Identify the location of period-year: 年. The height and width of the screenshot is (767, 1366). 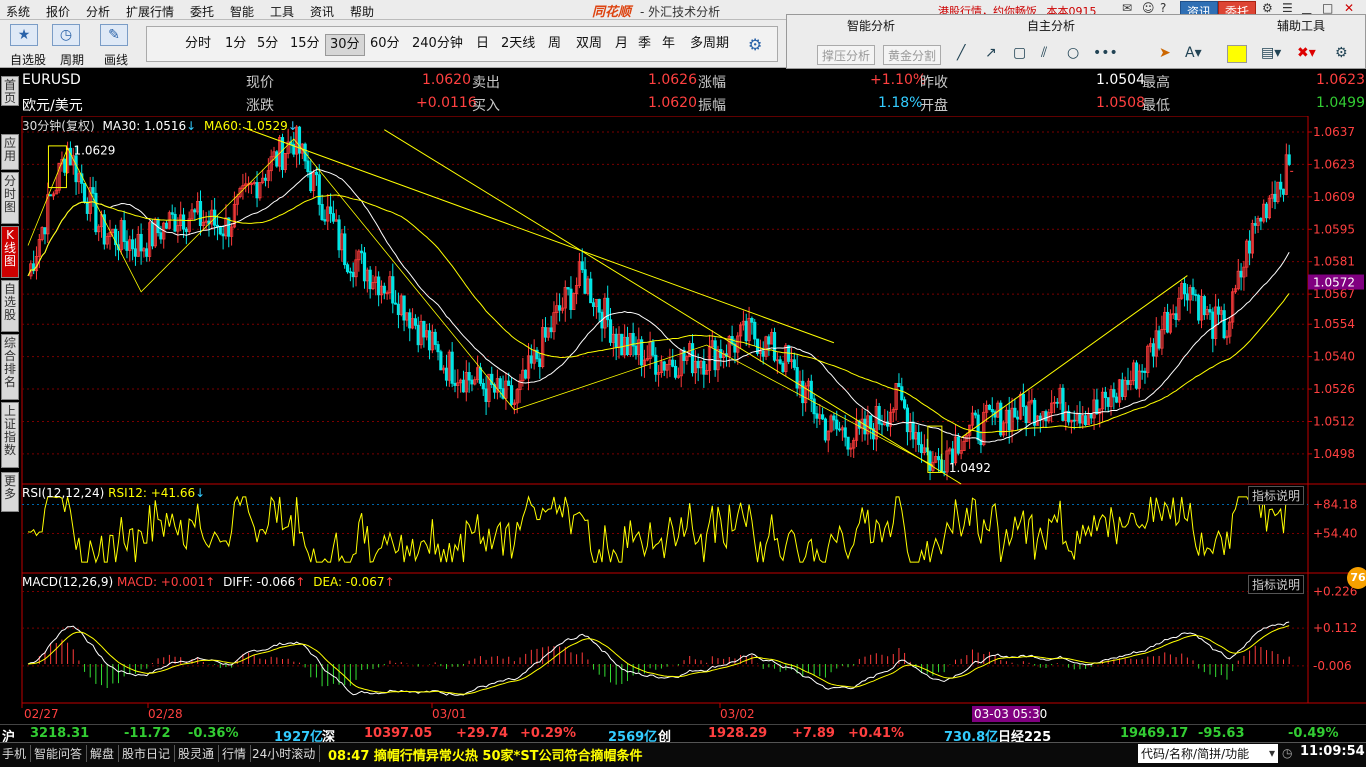
(668, 45).